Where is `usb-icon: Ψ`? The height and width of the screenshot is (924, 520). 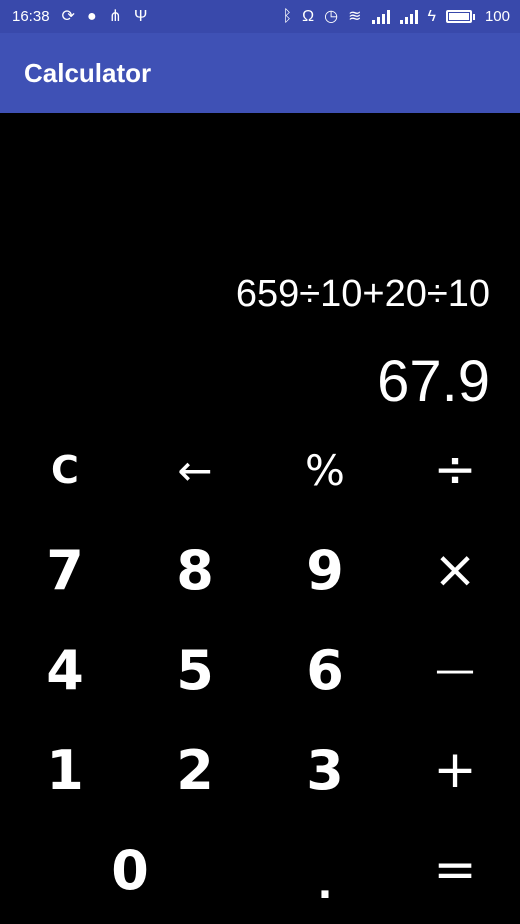 usb-icon: Ψ is located at coordinates (141, 16).